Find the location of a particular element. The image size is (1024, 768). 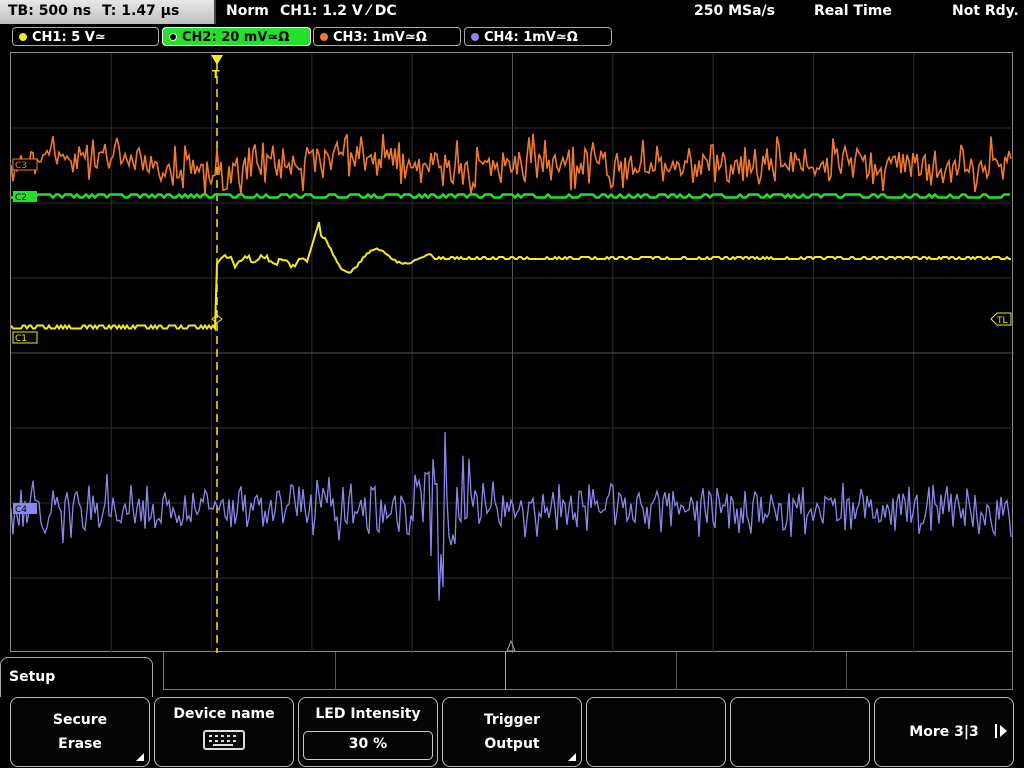

ch3-marker: C3 is located at coordinates (25, 164).